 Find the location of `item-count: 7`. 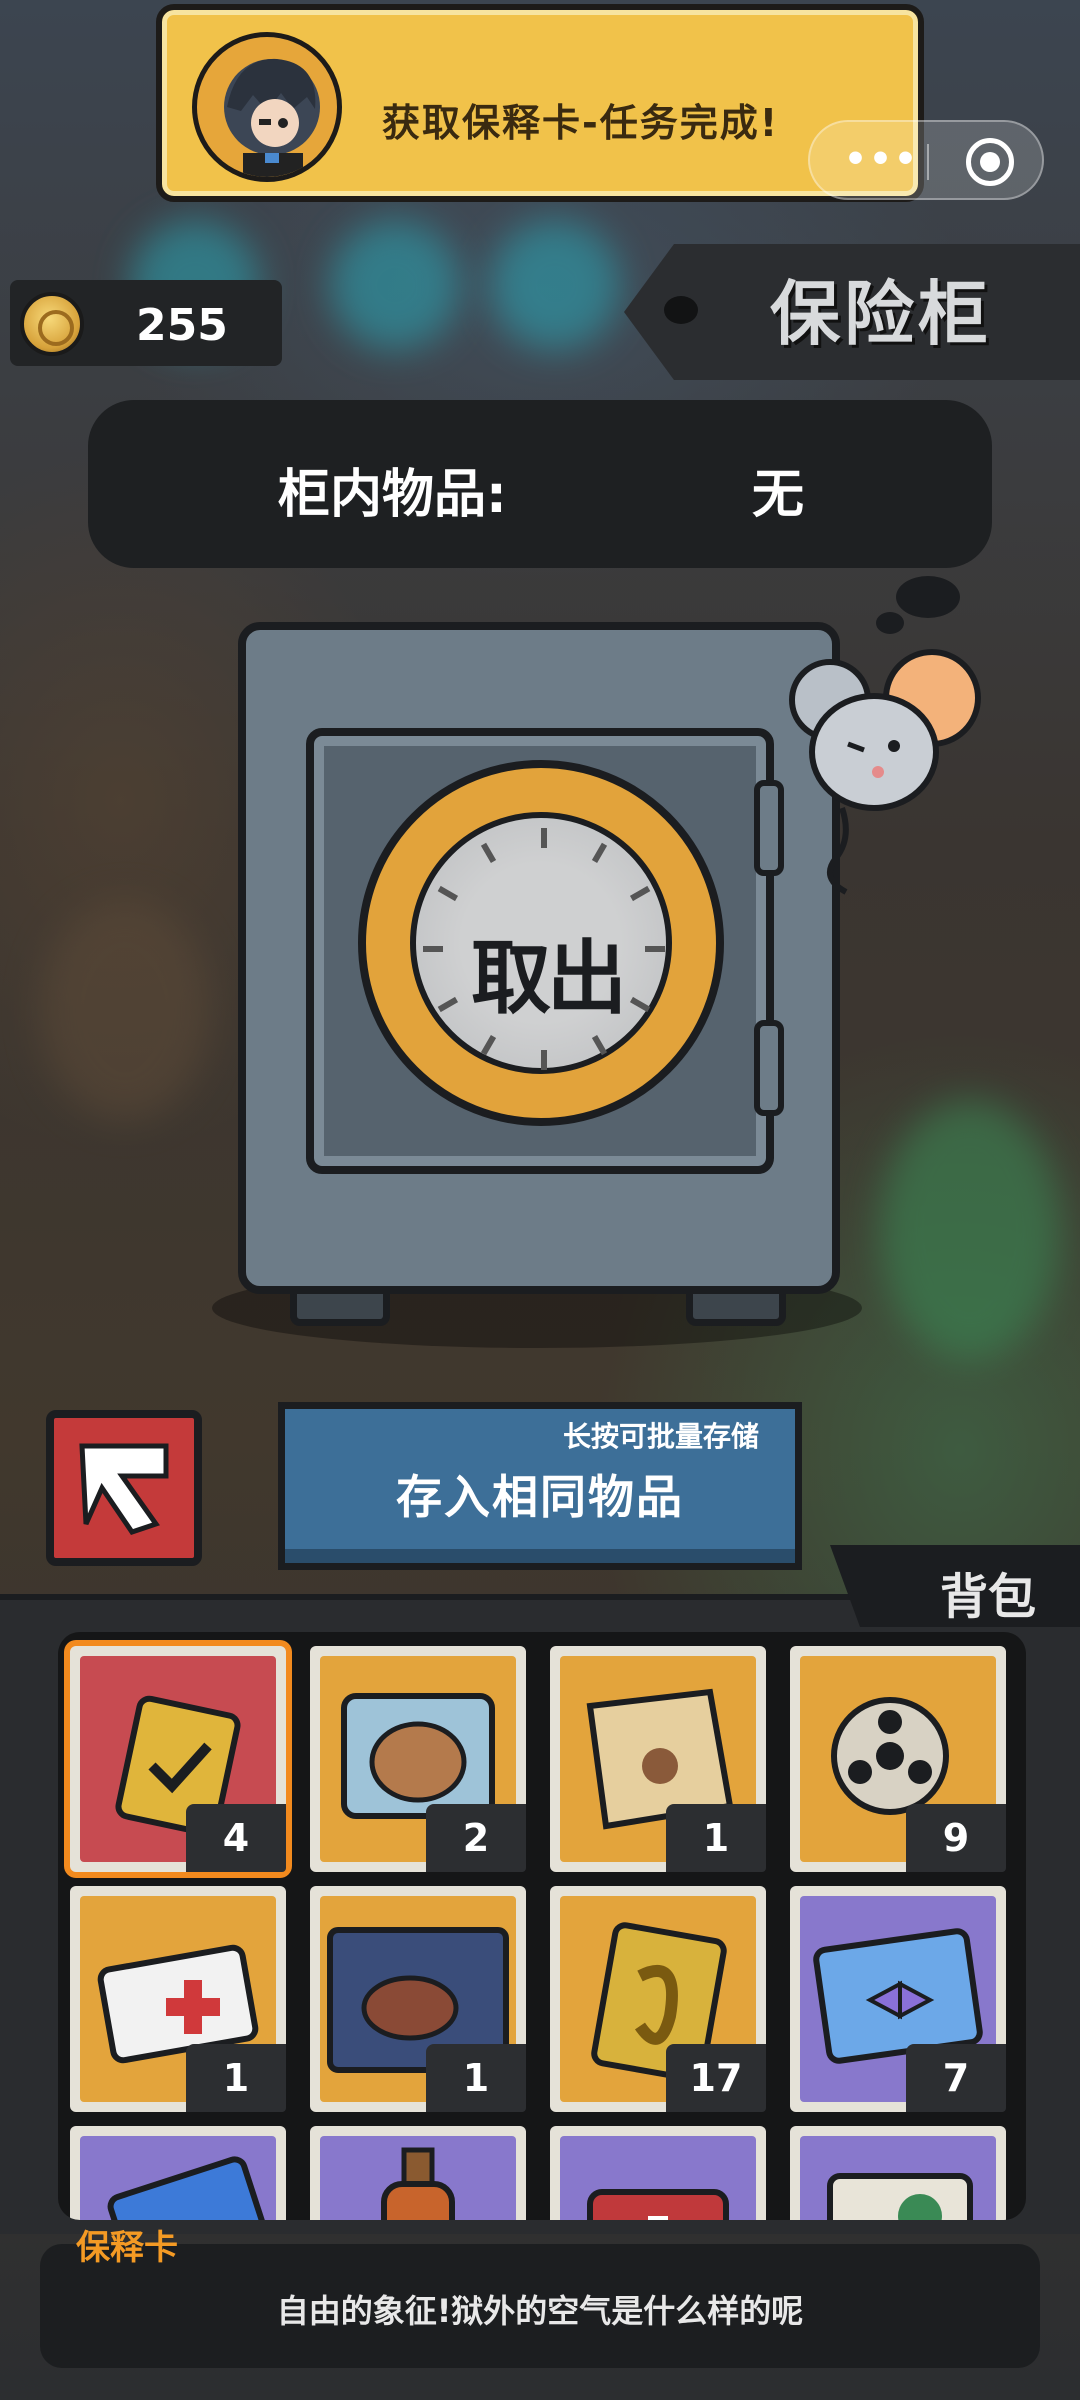

item-count: 7 is located at coordinates (956, 2078).